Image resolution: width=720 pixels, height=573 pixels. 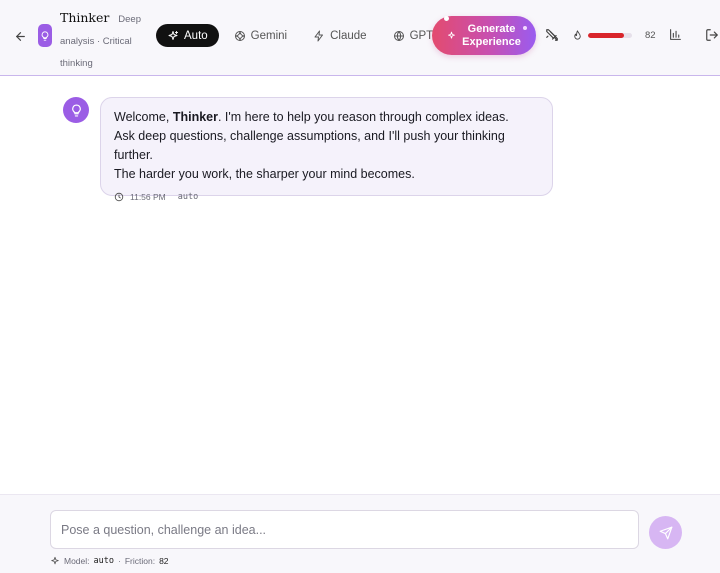 What do you see at coordinates (196, 35) in the screenshot?
I see `tab-label: Auto` at bounding box center [196, 35].